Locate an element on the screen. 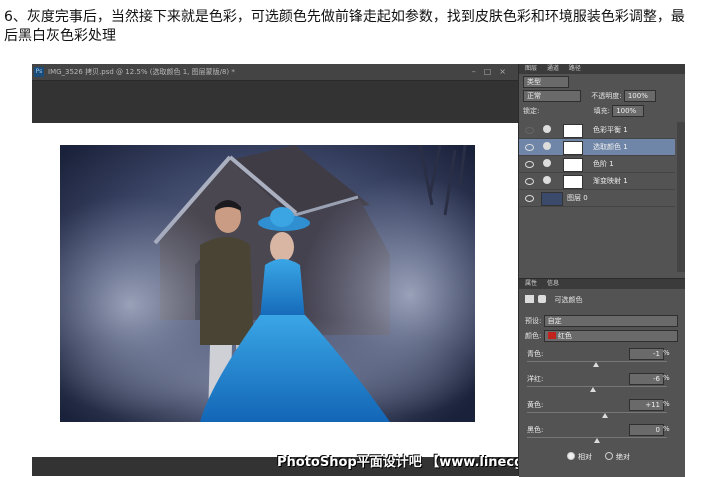 The image size is (702, 477). color-swatch-icon is located at coordinates (551, 335).